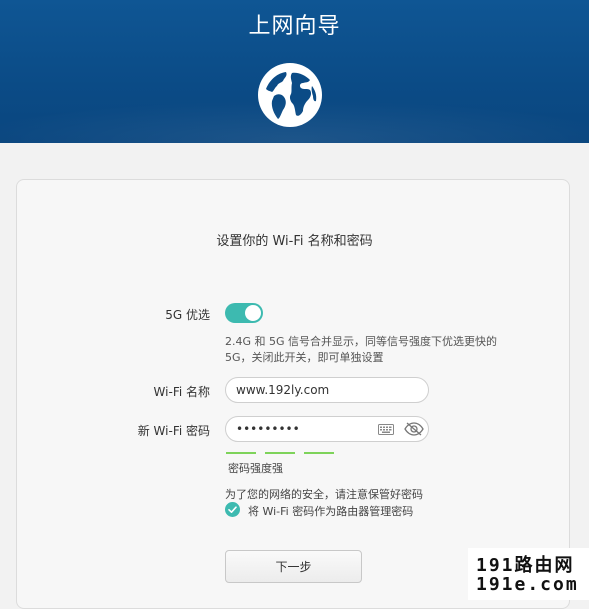  I want to click on page-title: 上网向导, so click(294, 26).